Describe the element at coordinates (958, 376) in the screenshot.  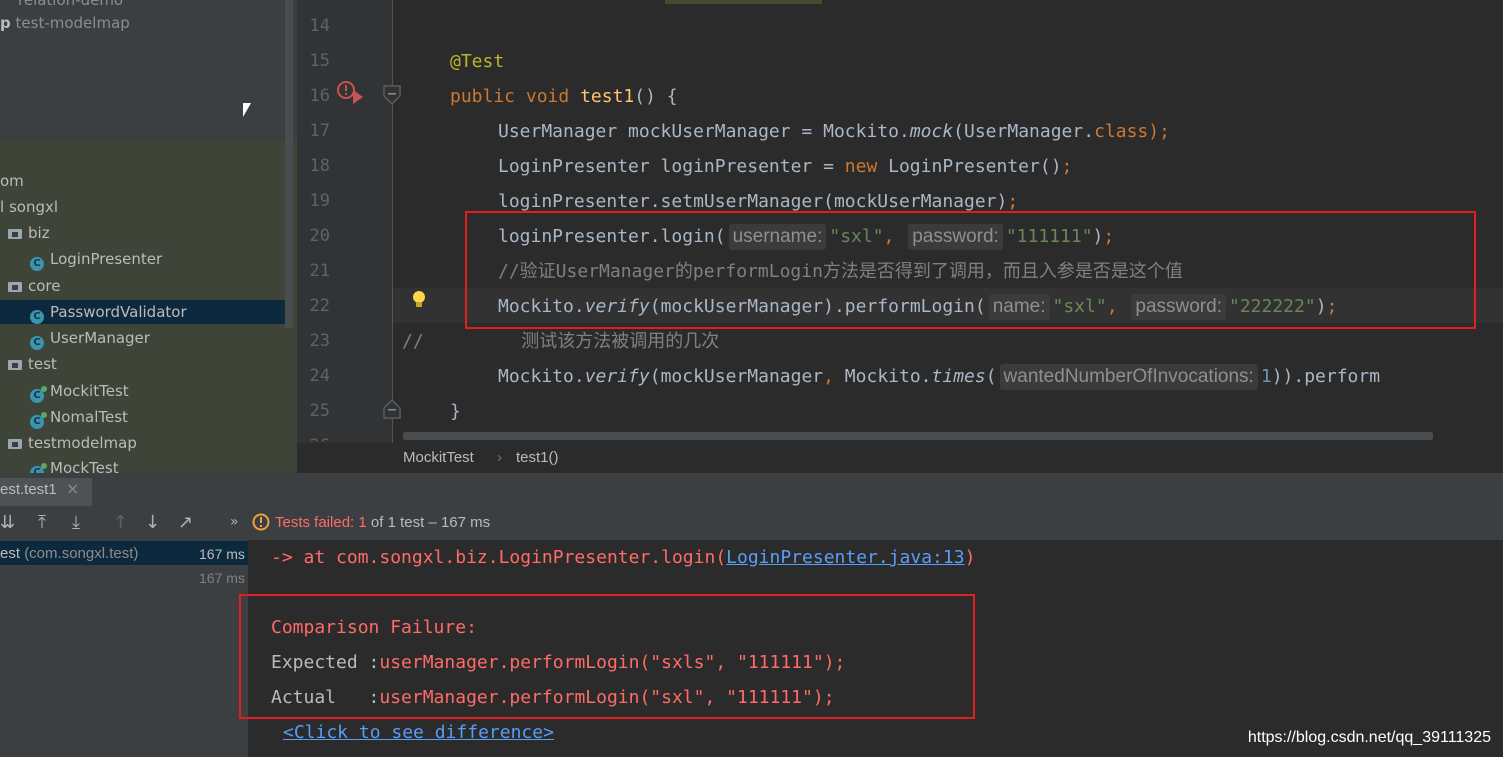
I see `static-method-token: times` at that location.